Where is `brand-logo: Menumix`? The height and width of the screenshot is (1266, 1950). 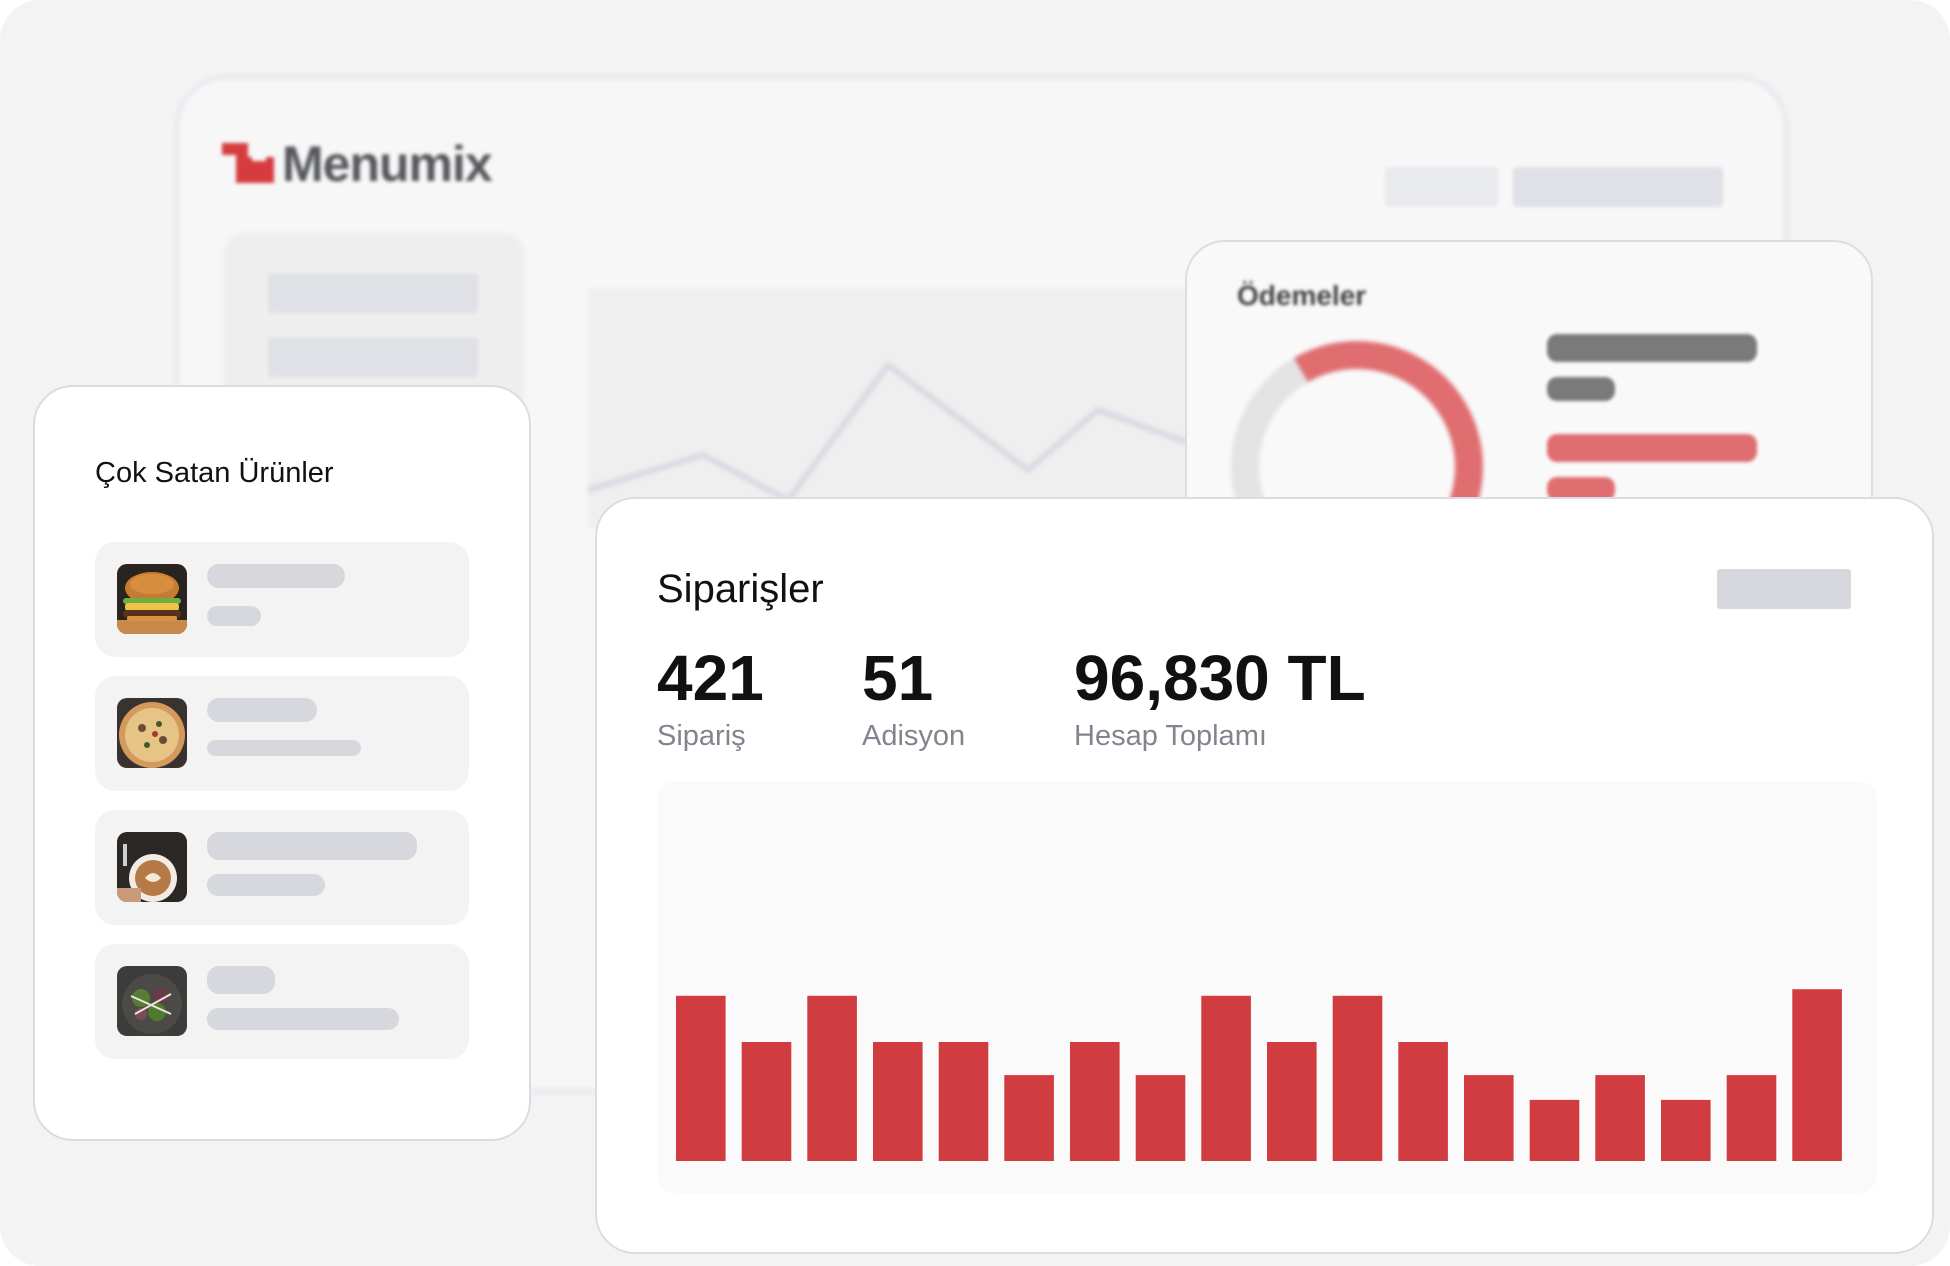
brand-logo: Menumix is located at coordinates (357, 164).